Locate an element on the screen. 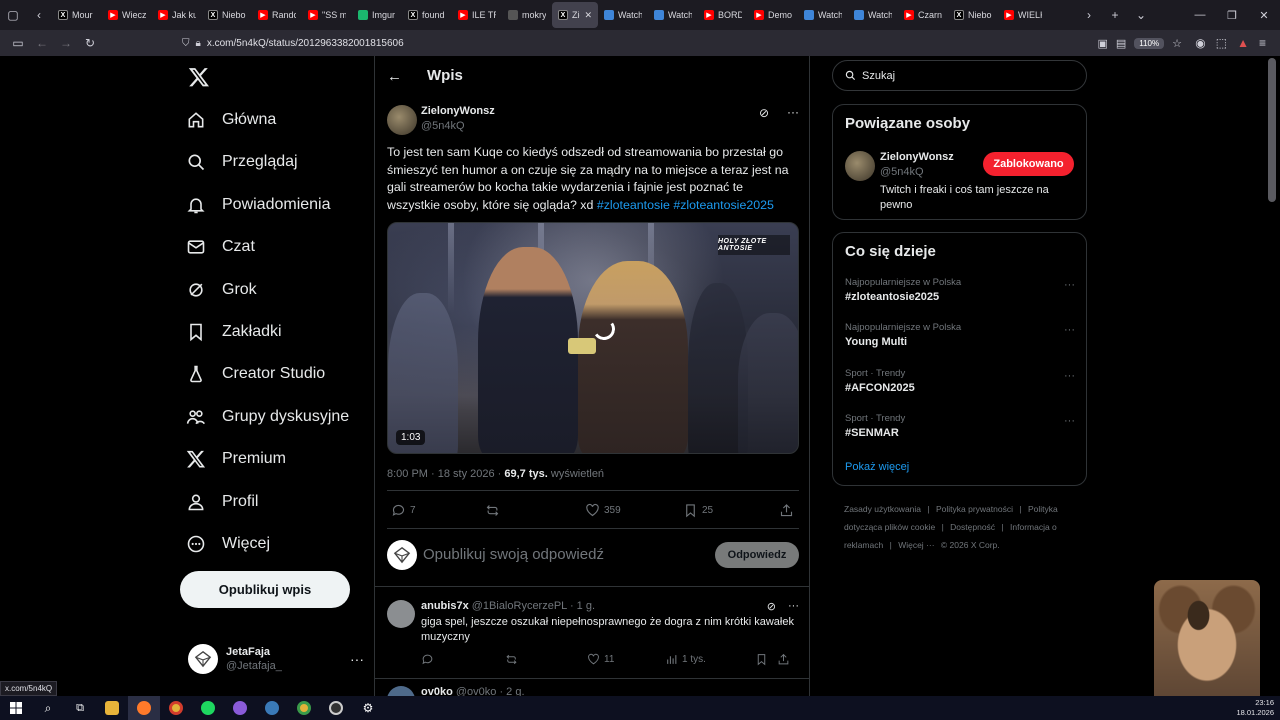 The width and height of the screenshot is (1280, 720). post-time: 8:00 PM · 18 sty 2026 · is located at coordinates (445, 474).